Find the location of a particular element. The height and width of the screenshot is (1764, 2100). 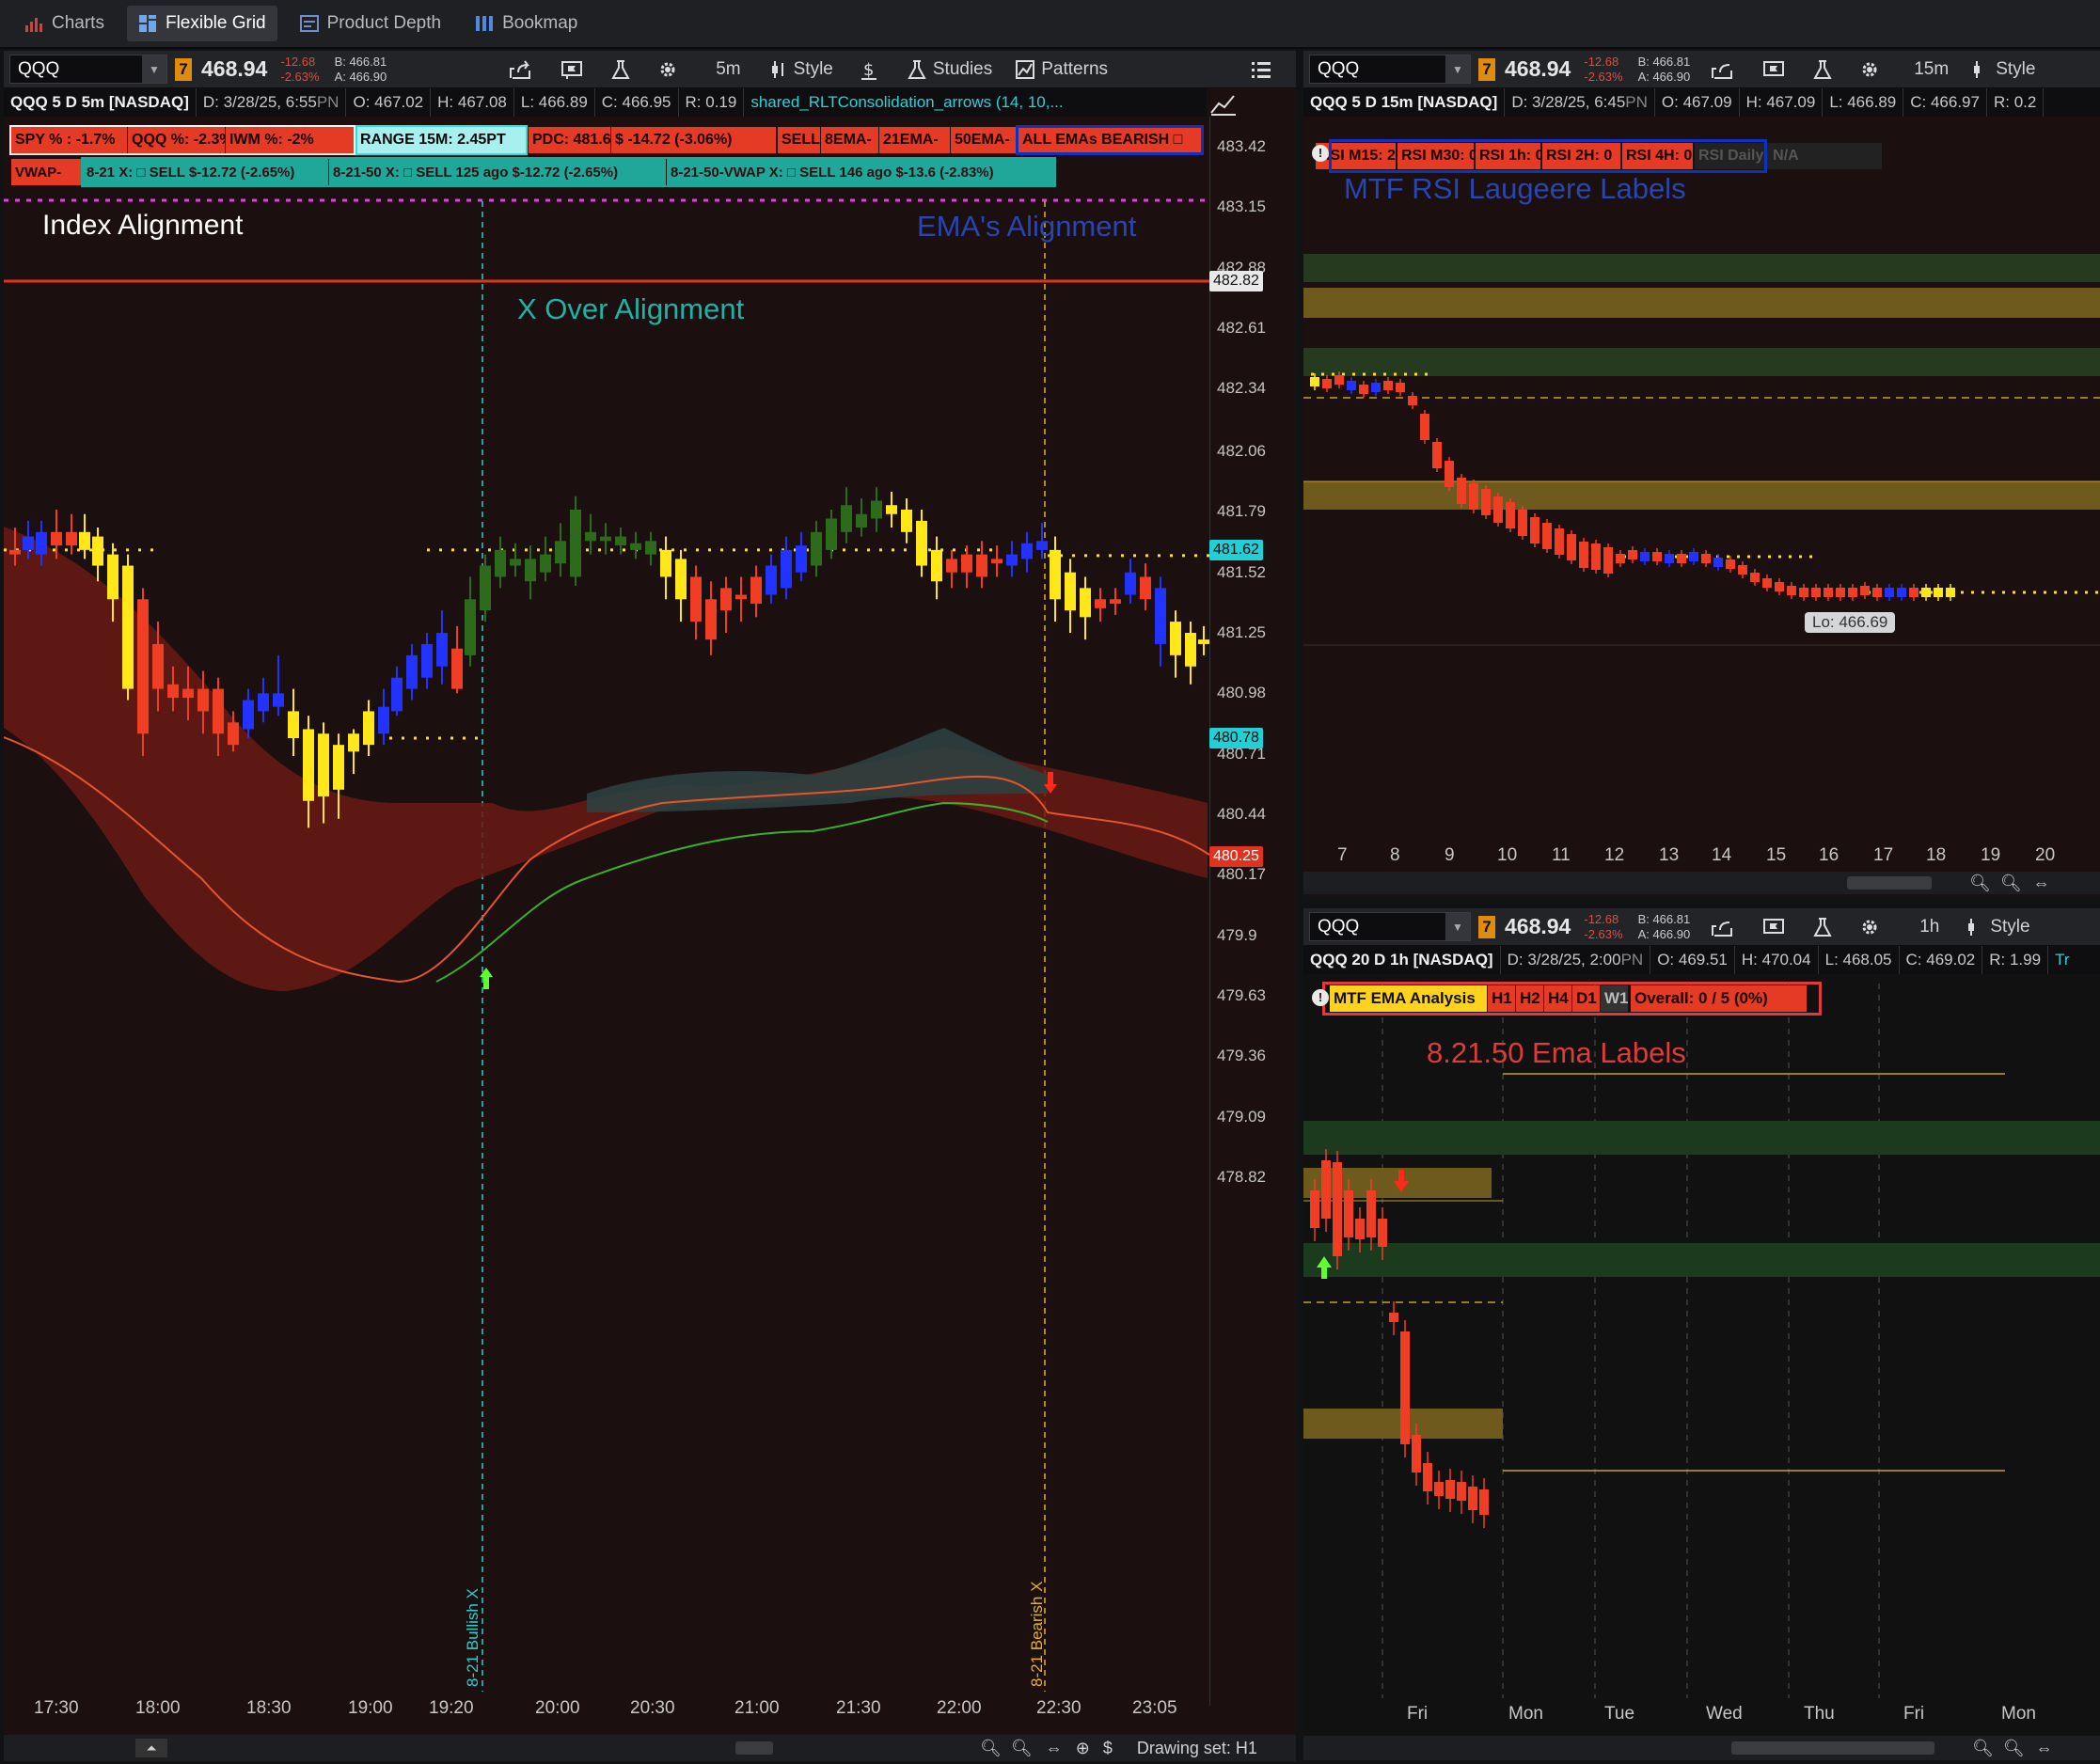

time-axis: Fri Mon Tue Wed Thu Fri Mon is located at coordinates (1701, 1717).